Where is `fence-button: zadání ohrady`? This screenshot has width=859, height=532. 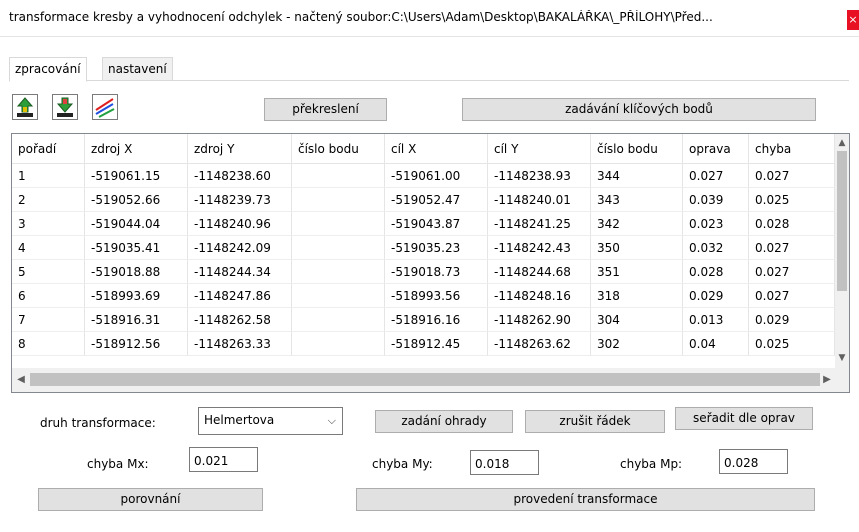 fence-button: zadání ohrady is located at coordinates (444, 421).